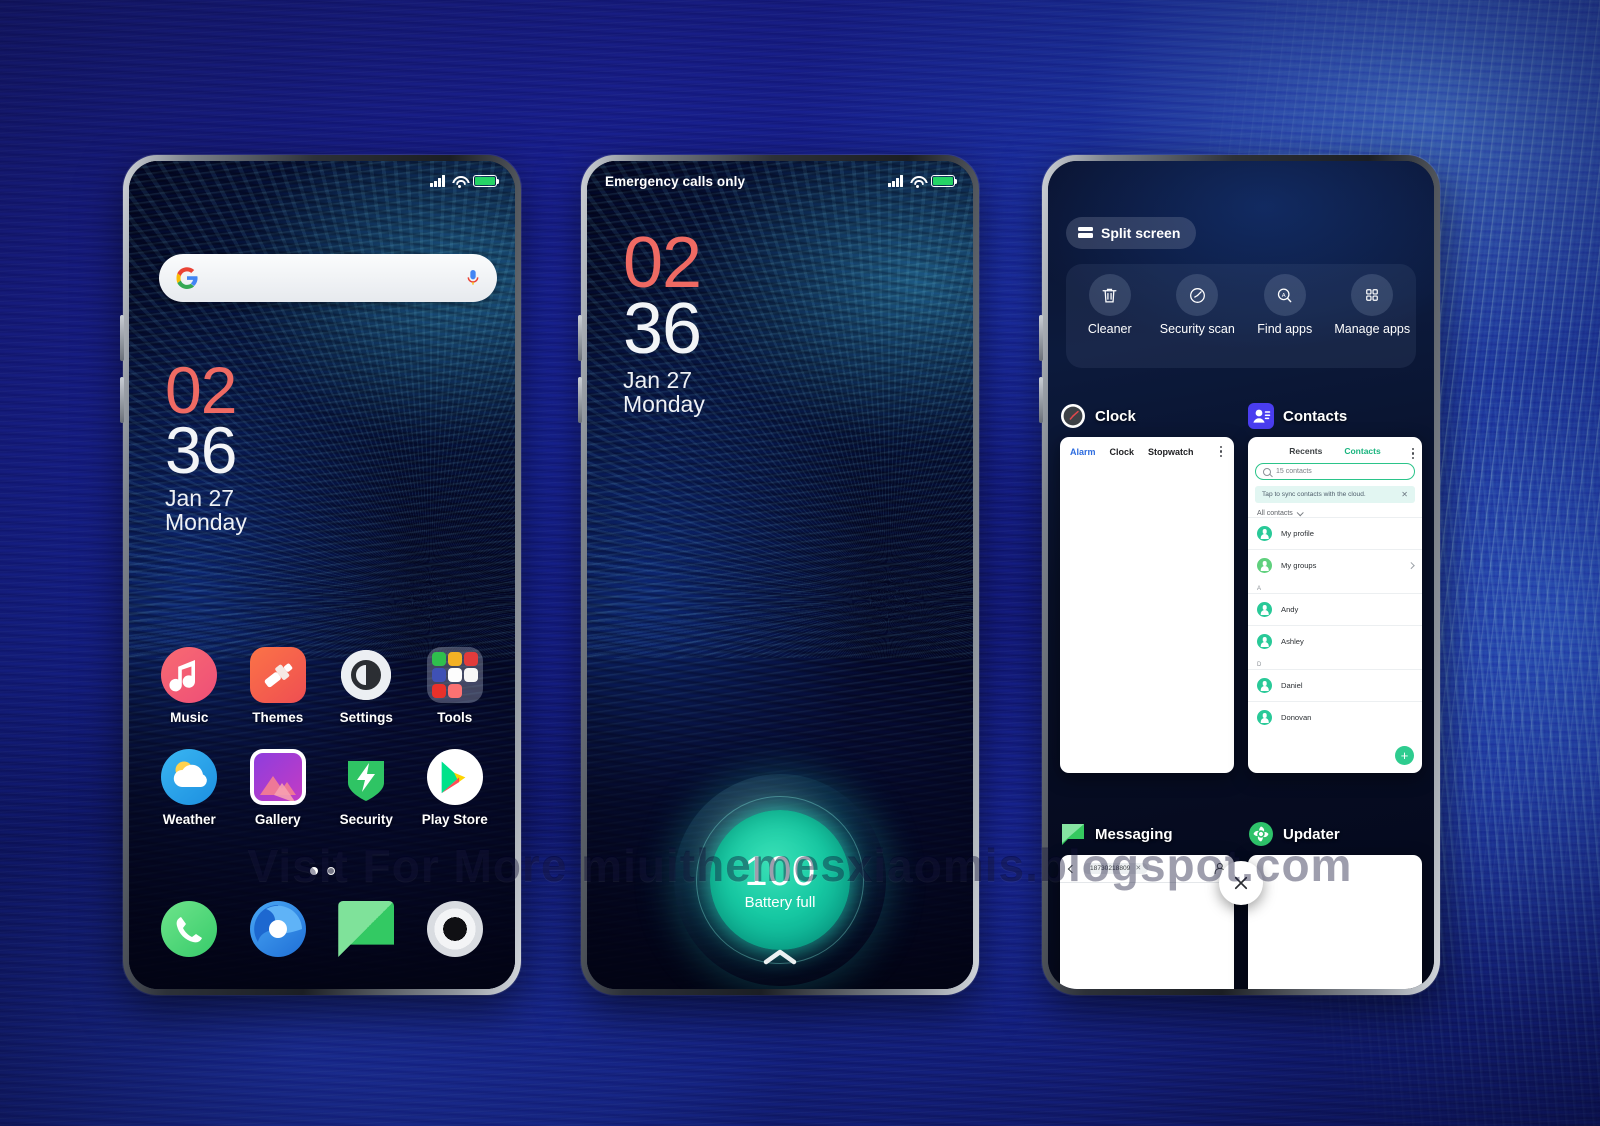  I want to click on dock-browser, so click(278, 929).